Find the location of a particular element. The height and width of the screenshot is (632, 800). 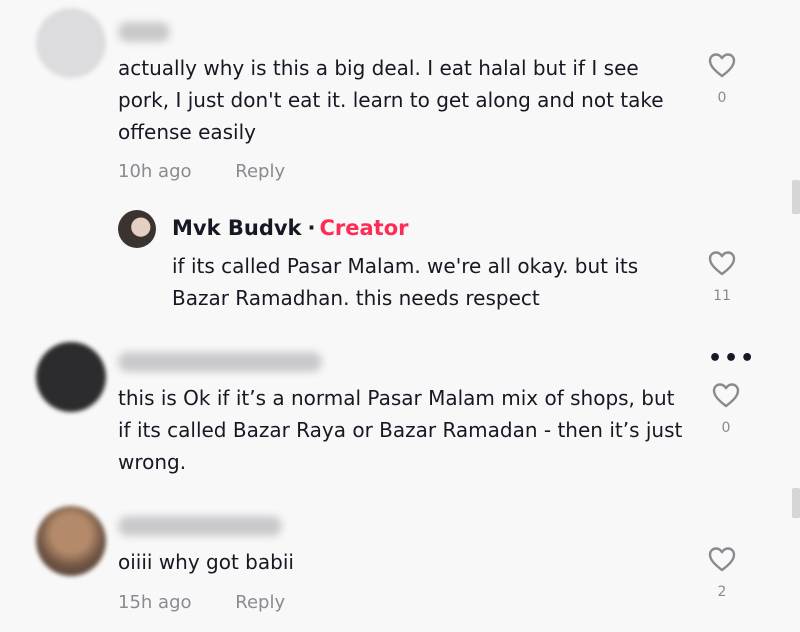

like-count: 11 is located at coordinates (722, 296).